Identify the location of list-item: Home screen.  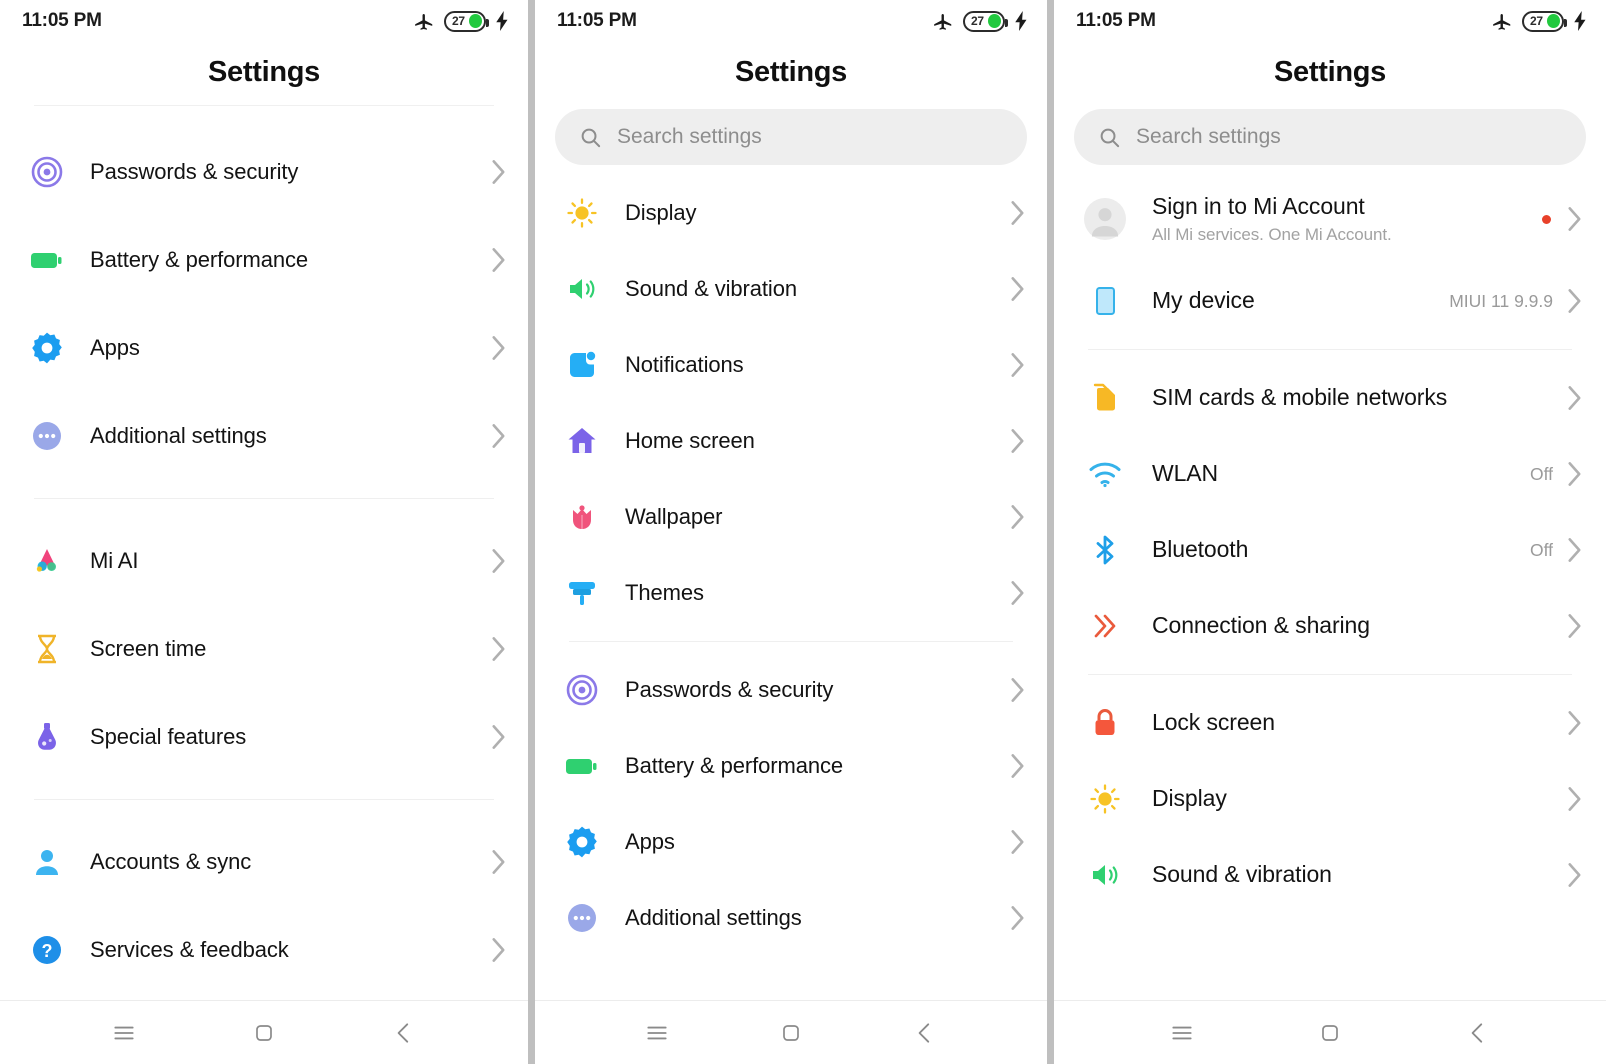
(791, 441).